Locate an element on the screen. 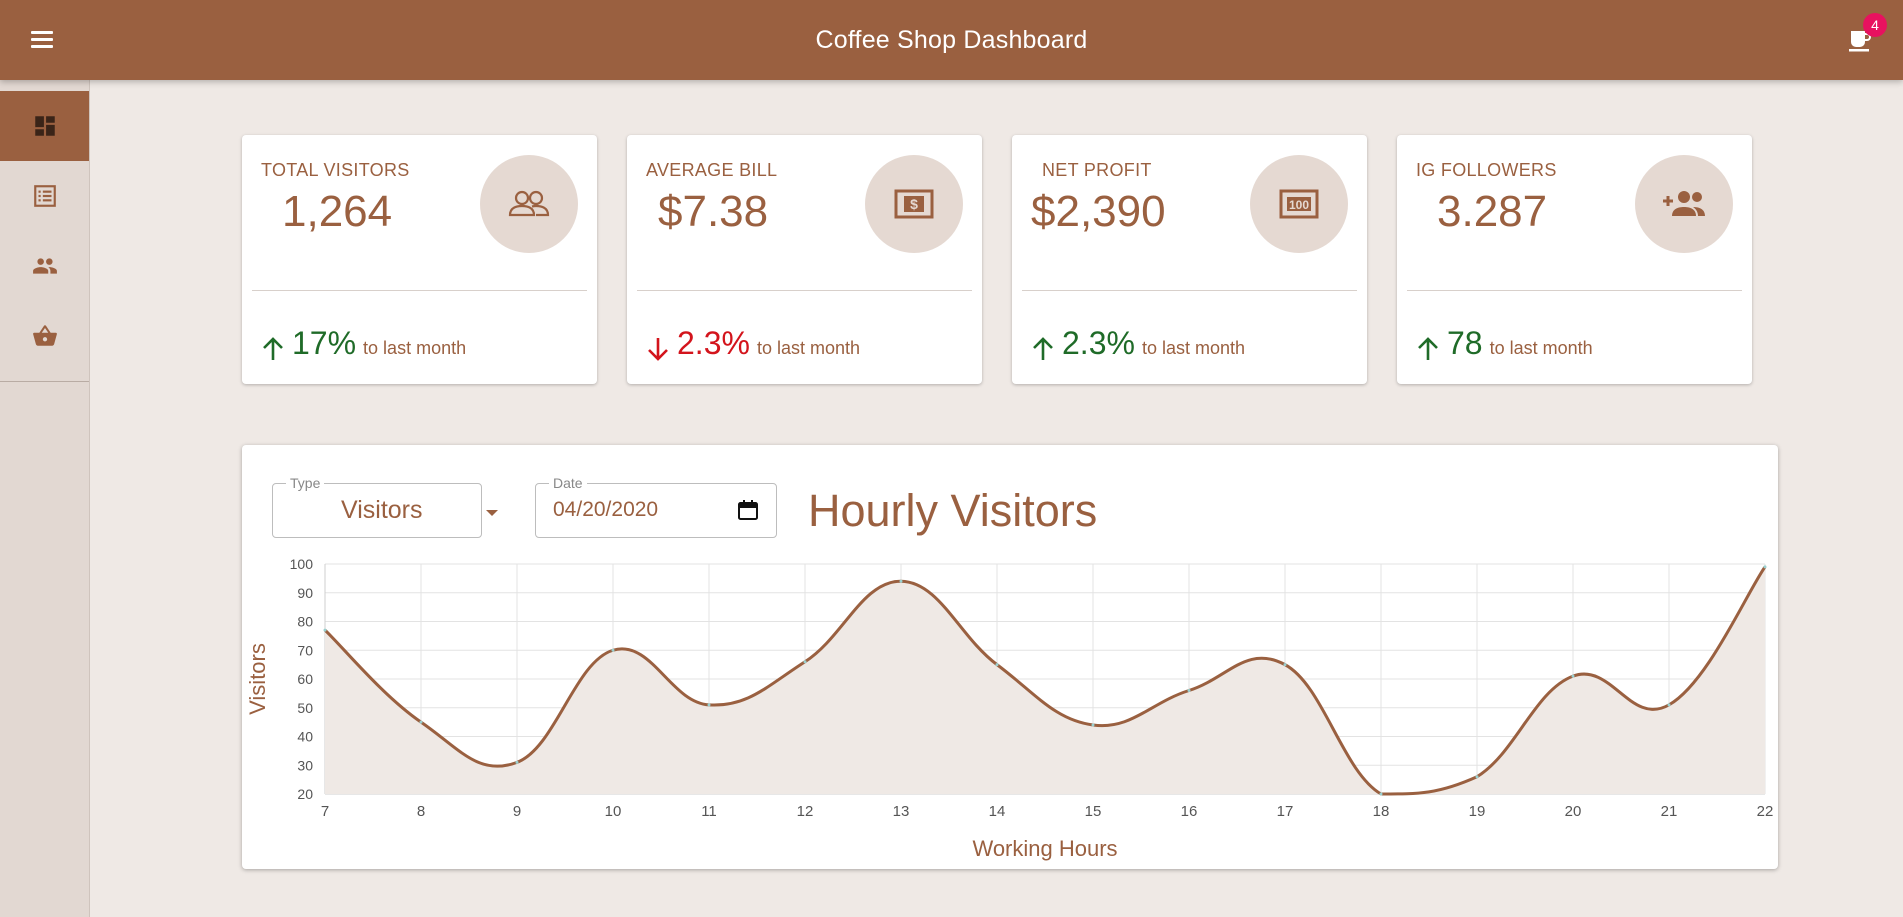 This screenshot has height=917, width=1903. sidebar-item-list is located at coordinates (44, 196).